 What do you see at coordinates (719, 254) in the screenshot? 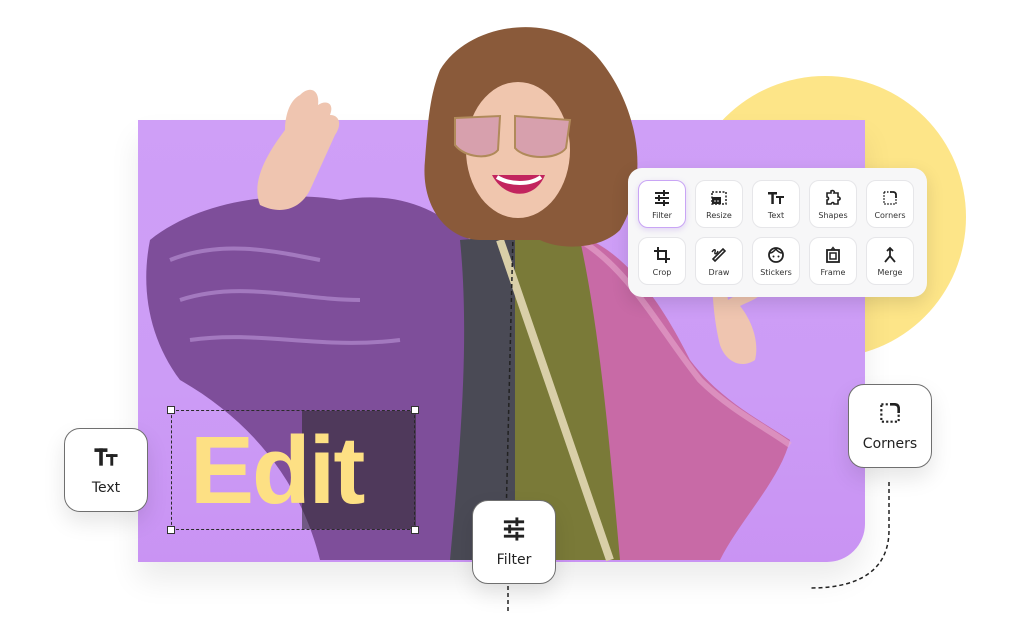
I see `pencil-draw-icon` at bounding box center [719, 254].